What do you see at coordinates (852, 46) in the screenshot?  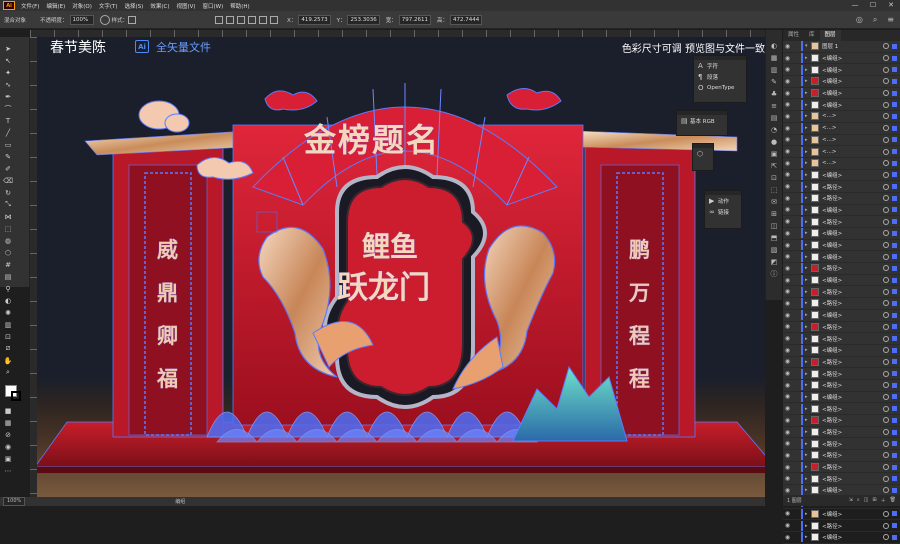 I see `layer-name: 图层 1` at bounding box center [852, 46].